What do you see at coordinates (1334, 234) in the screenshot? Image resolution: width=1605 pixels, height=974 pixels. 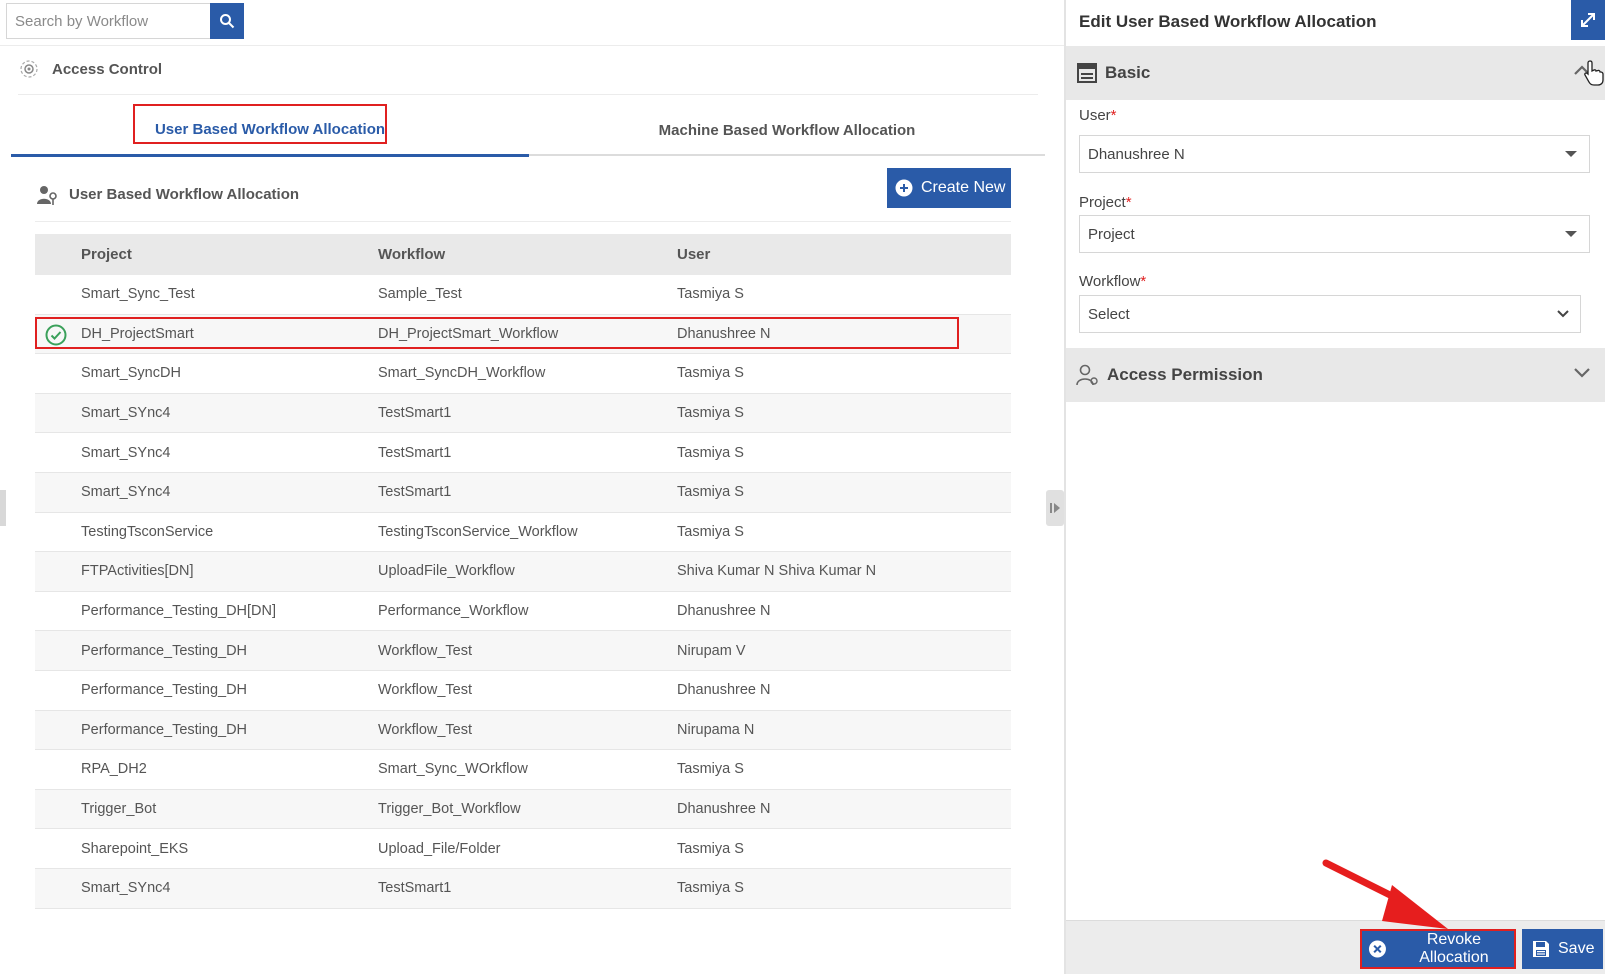 I see `project-select: Project` at bounding box center [1334, 234].